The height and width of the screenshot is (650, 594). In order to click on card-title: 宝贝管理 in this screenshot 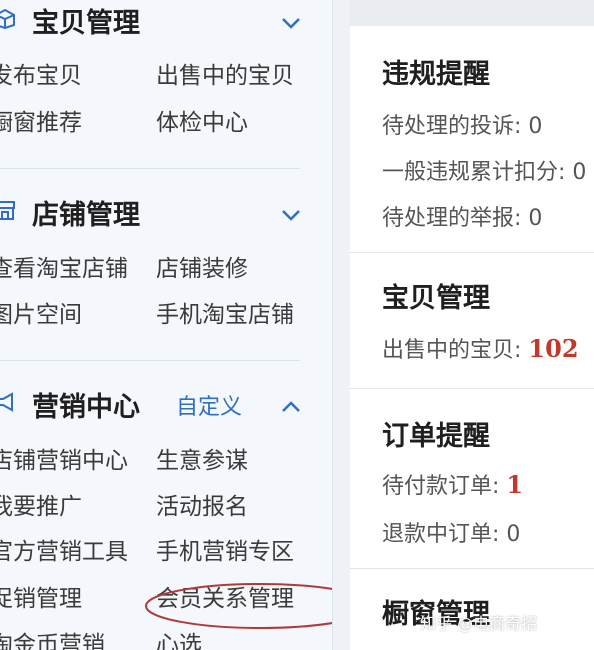, I will do `click(436, 298)`.